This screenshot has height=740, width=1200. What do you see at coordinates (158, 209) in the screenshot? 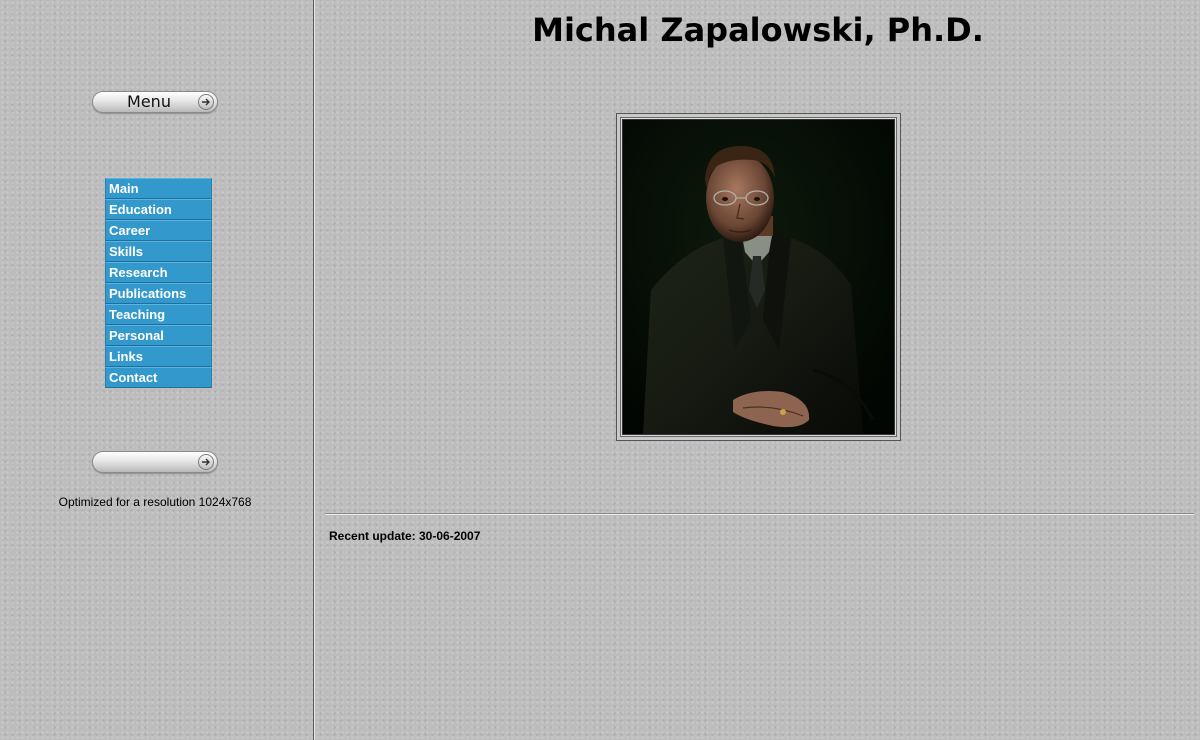
I see `nav-item-education: Education` at bounding box center [158, 209].